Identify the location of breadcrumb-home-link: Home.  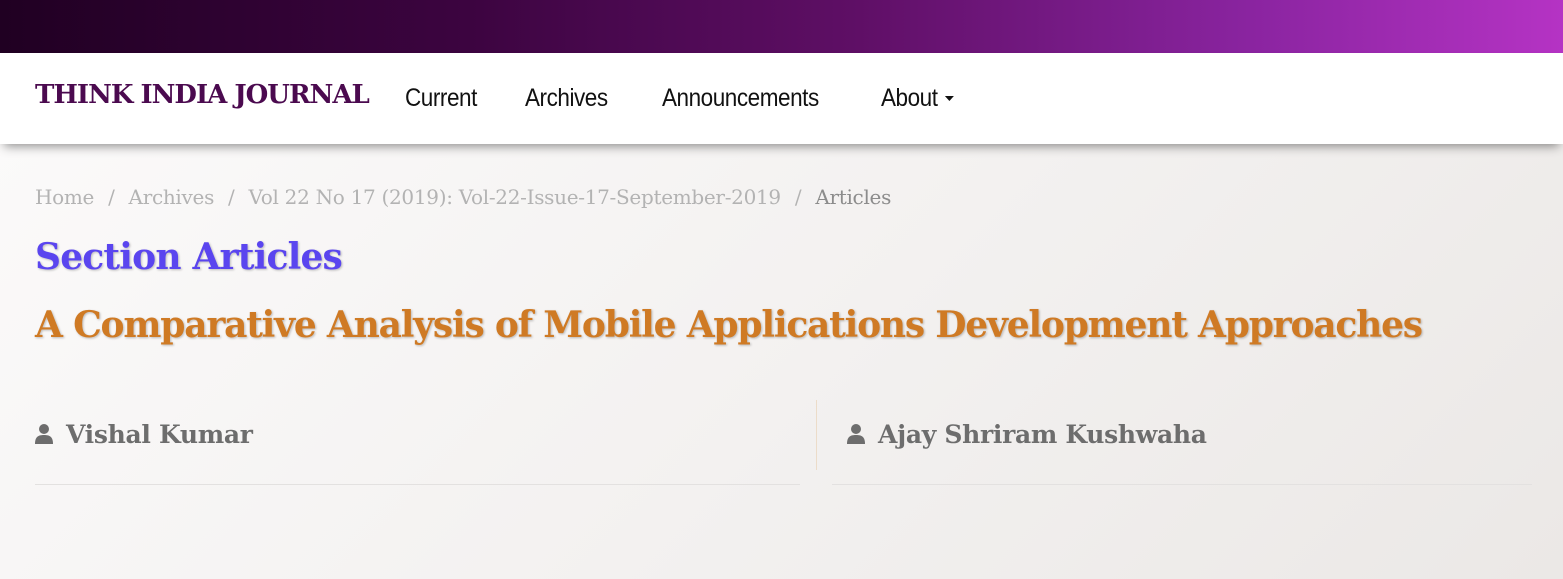
(64, 197).